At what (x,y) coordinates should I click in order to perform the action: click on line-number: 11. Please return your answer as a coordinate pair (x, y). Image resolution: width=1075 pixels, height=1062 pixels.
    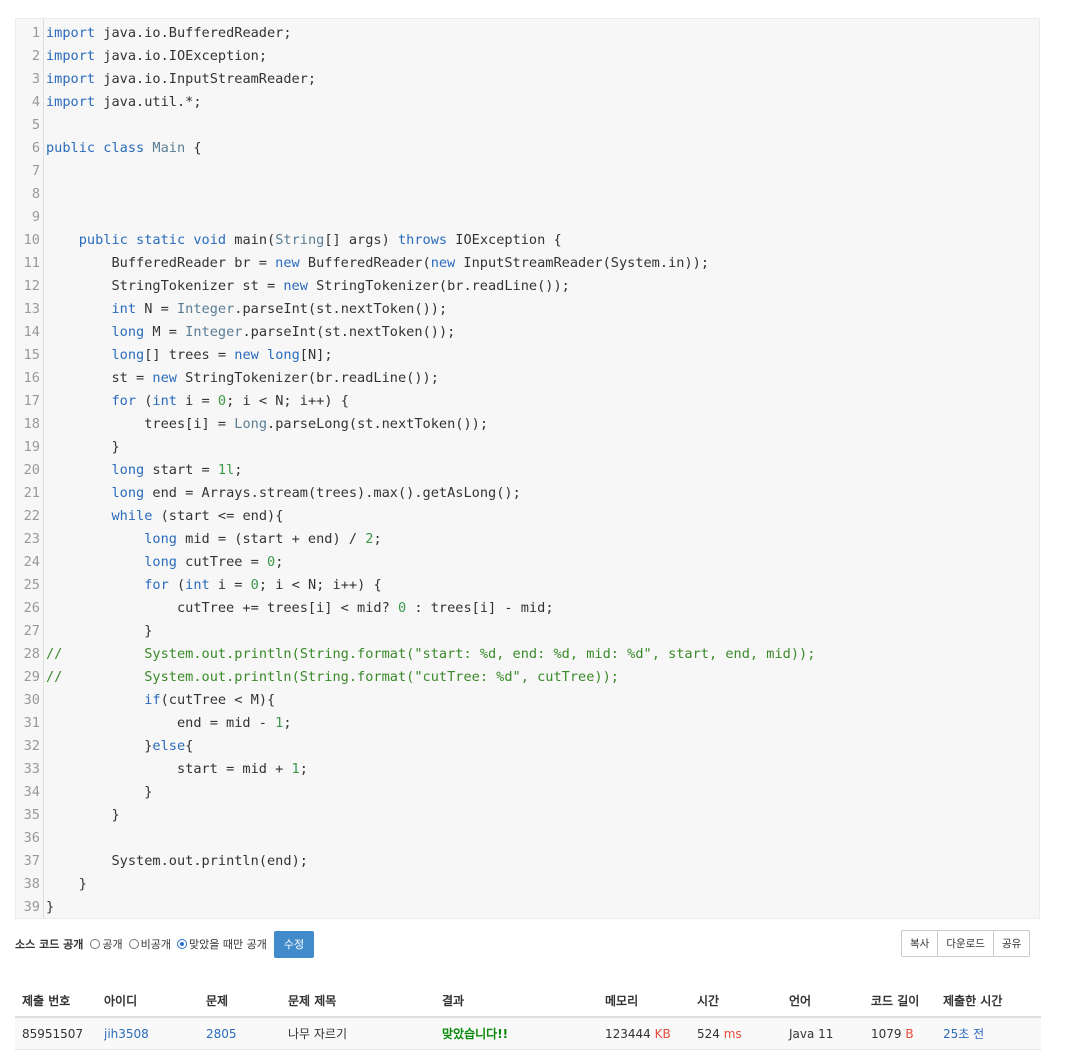
    Looking at the image, I should click on (31, 263).